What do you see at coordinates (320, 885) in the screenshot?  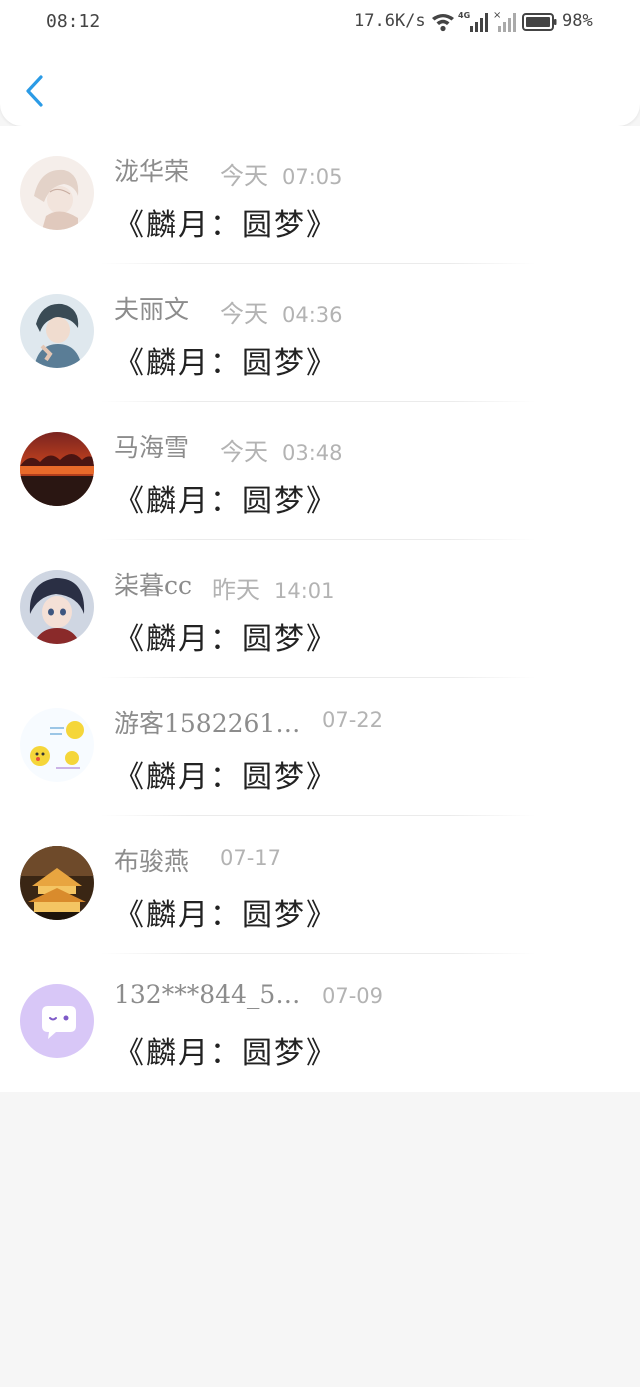 I see `message-row: 布骏燕 07-17 《麟月：圆梦》` at bounding box center [320, 885].